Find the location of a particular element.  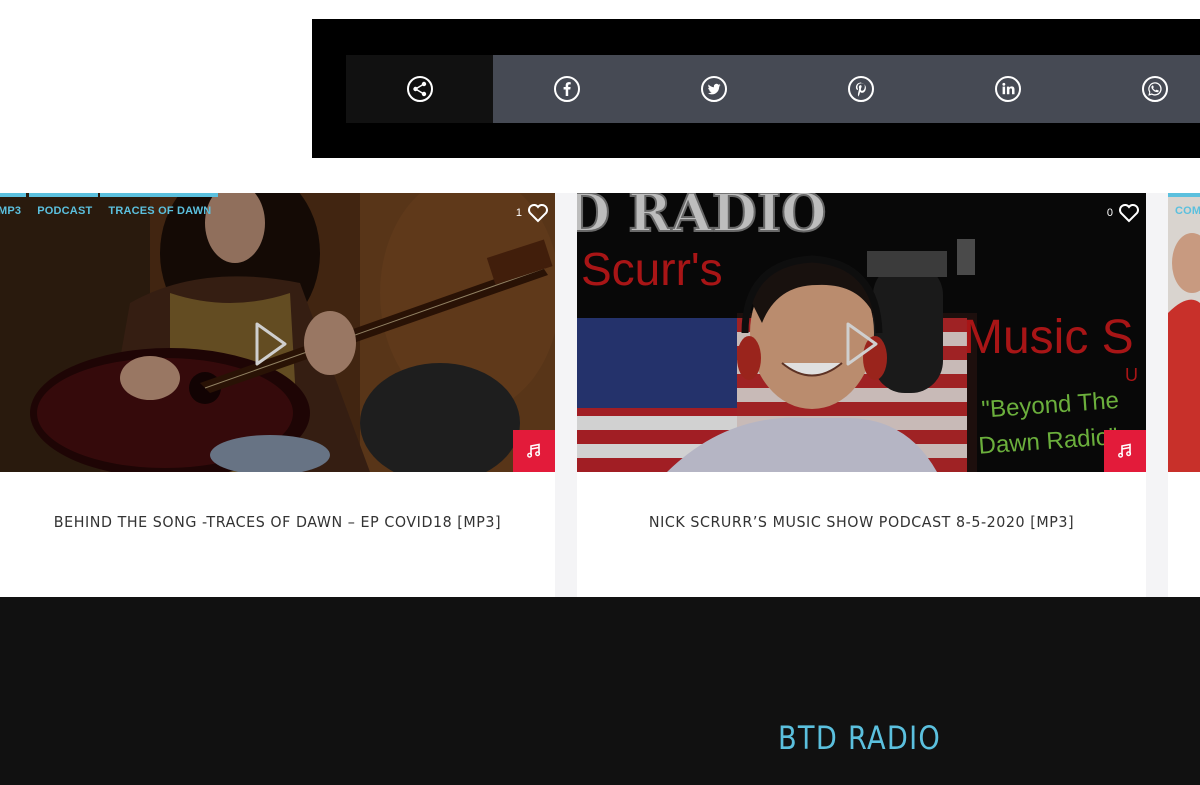

pinterest-share-button is located at coordinates (860, 89).